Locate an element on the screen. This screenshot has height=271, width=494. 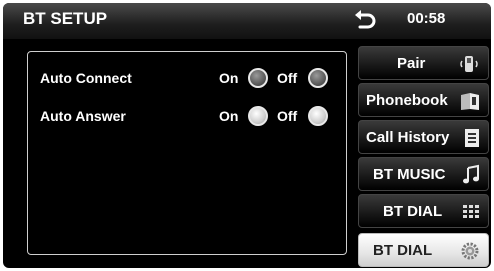
music-note-icon is located at coordinates (471, 174).